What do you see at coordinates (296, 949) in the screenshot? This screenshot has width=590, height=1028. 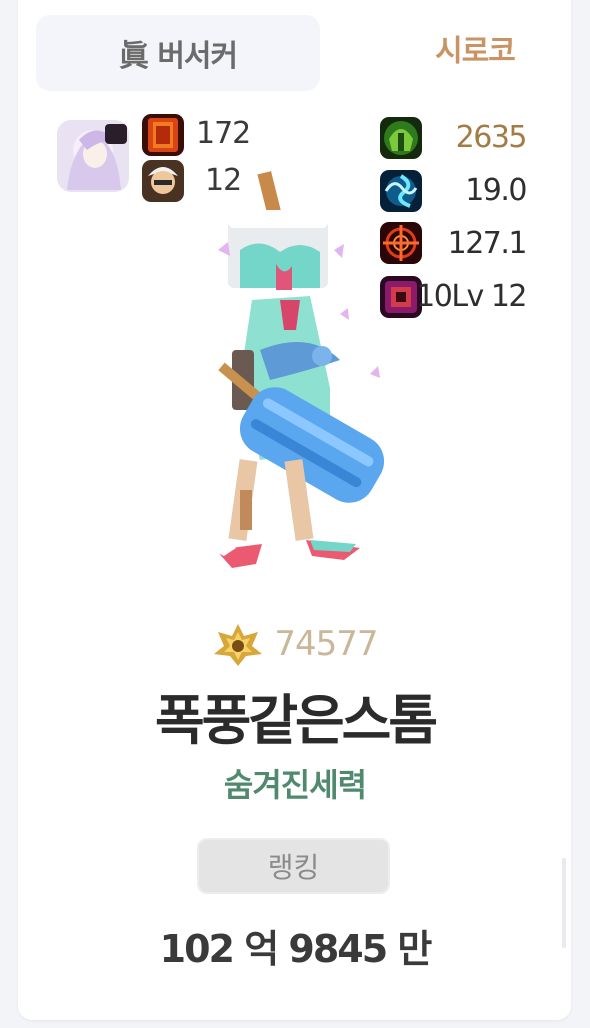 I see `damage-value: 102 억 9845 만` at bounding box center [296, 949].